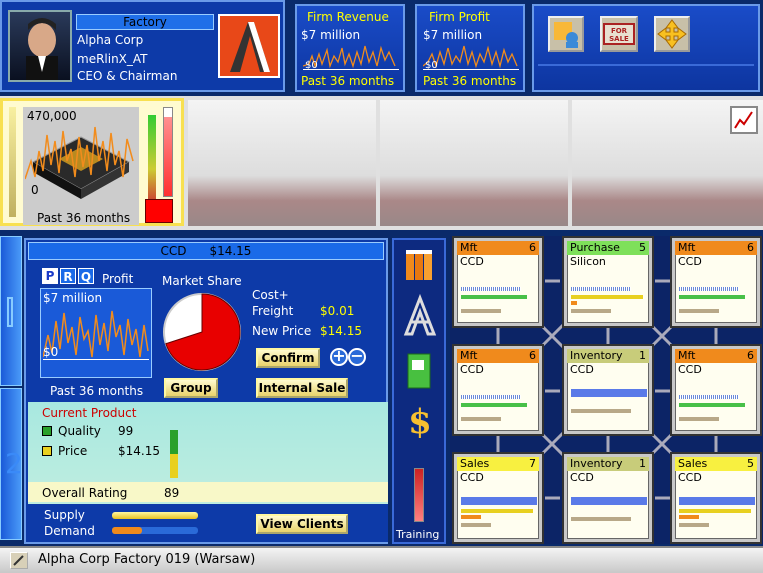 The width and height of the screenshot is (763, 573). What do you see at coordinates (126, 431) in the screenshot?
I see `quality-value: 99` at bounding box center [126, 431].